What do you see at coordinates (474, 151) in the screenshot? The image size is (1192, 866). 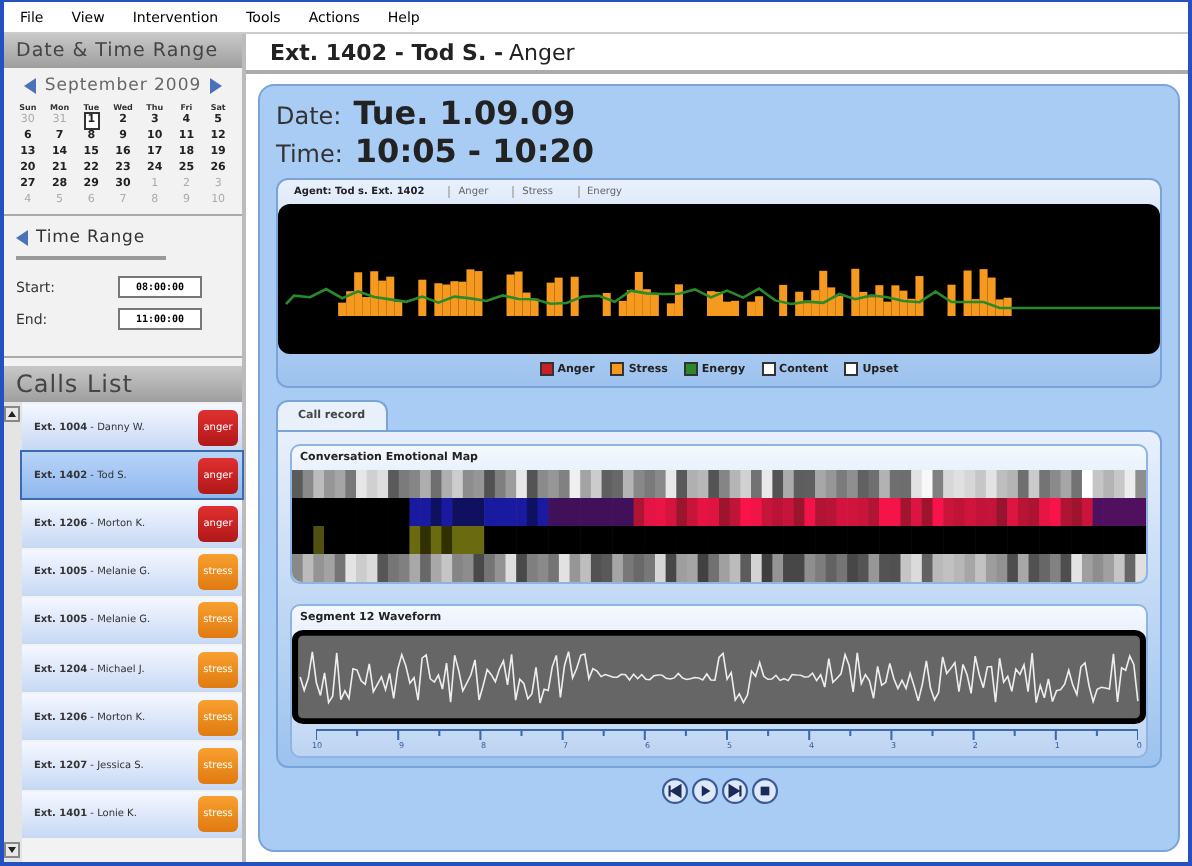 I see `time-value: 10:05 - 10:20` at bounding box center [474, 151].